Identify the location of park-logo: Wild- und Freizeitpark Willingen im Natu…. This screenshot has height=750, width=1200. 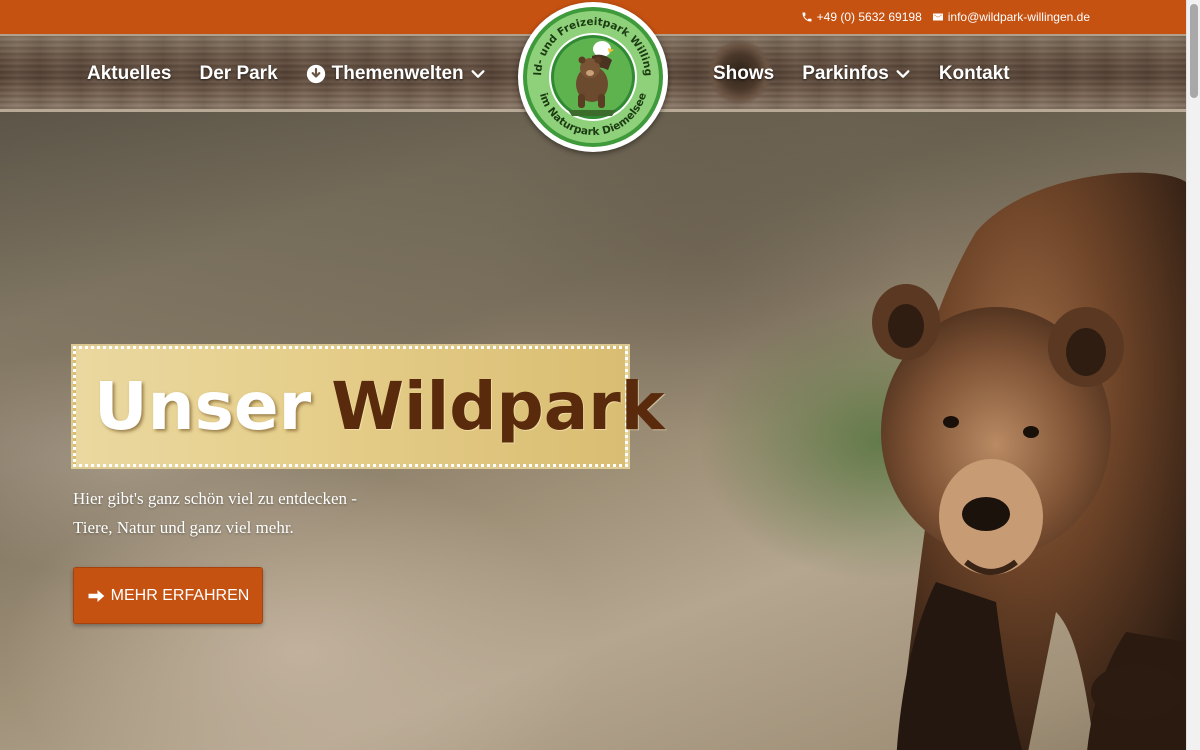
(590, 76).